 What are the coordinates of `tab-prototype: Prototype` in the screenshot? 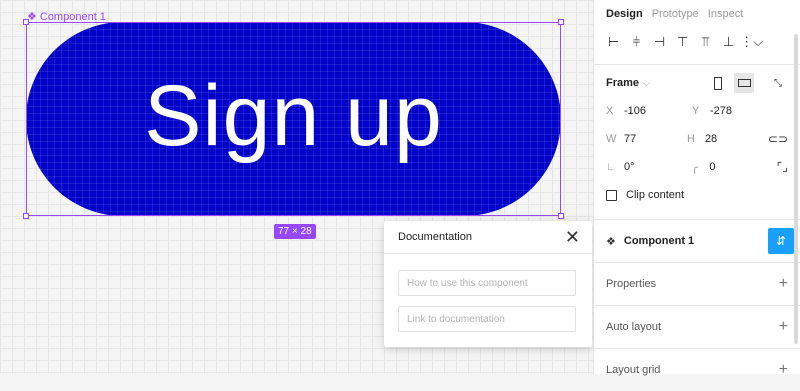 It's located at (675, 14).